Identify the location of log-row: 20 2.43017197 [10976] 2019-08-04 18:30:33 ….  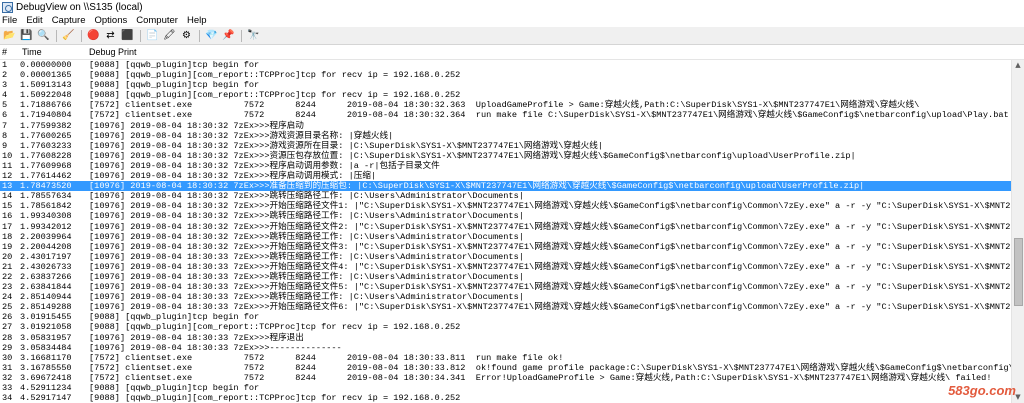
(506, 257).